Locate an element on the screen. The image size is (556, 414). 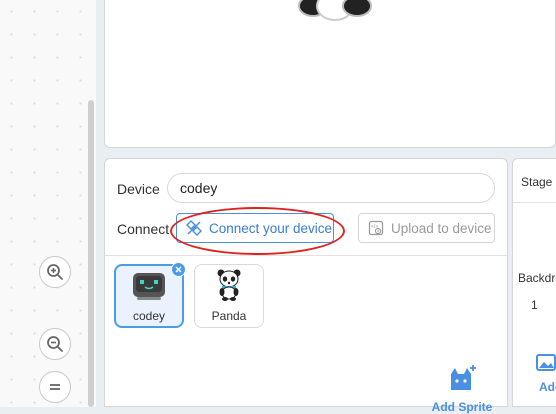
equals-icon is located at coordinates (55, 387).